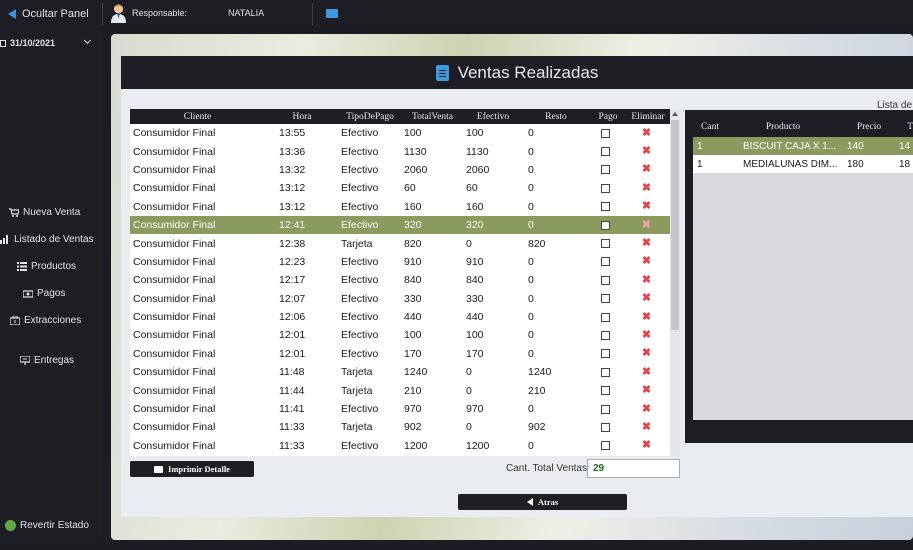  What do you see at coordinates (400, 390) in the screenshot?
I see `table-row: Consumidor Final 11:44 Tarjeta 210 0 210 ✖` at bounding box center [400, 390].